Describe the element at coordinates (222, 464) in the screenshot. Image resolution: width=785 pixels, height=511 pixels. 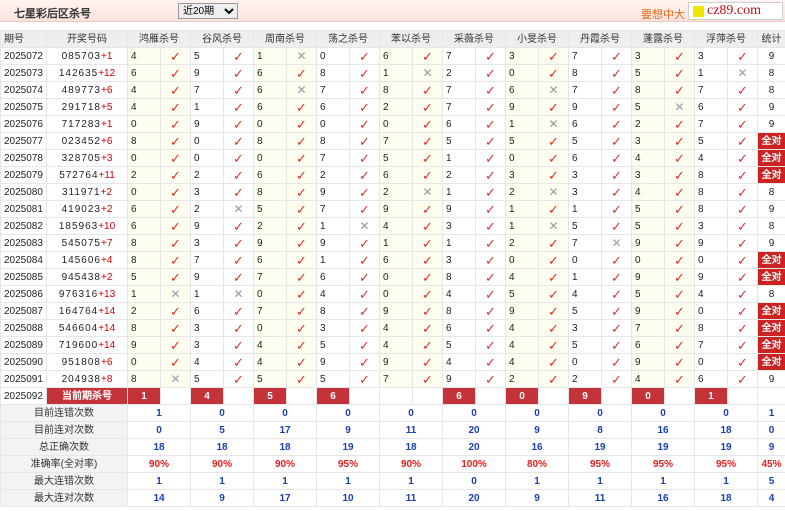
I see `stat-value: 90%` at that location.